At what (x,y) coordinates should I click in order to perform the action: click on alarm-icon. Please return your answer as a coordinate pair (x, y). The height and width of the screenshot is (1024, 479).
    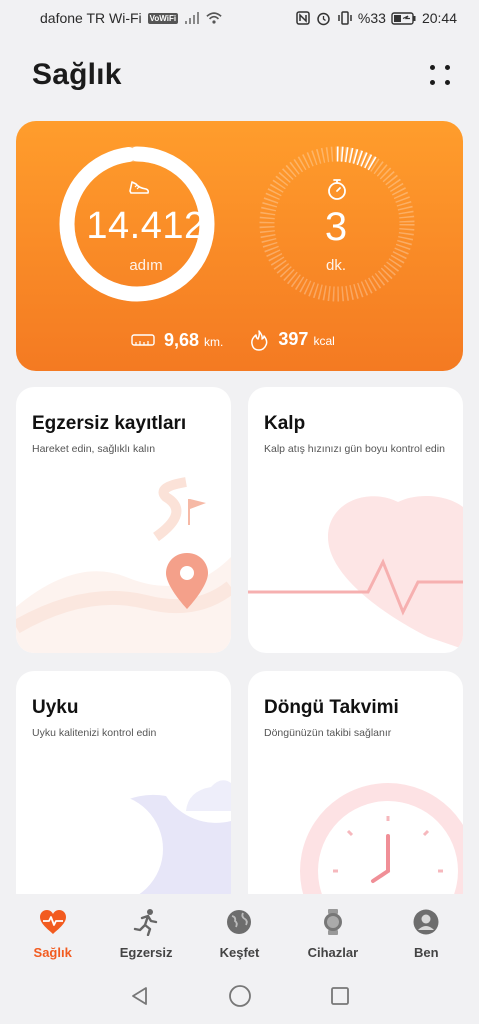
    Looking at the image, I should click on (324, 18).